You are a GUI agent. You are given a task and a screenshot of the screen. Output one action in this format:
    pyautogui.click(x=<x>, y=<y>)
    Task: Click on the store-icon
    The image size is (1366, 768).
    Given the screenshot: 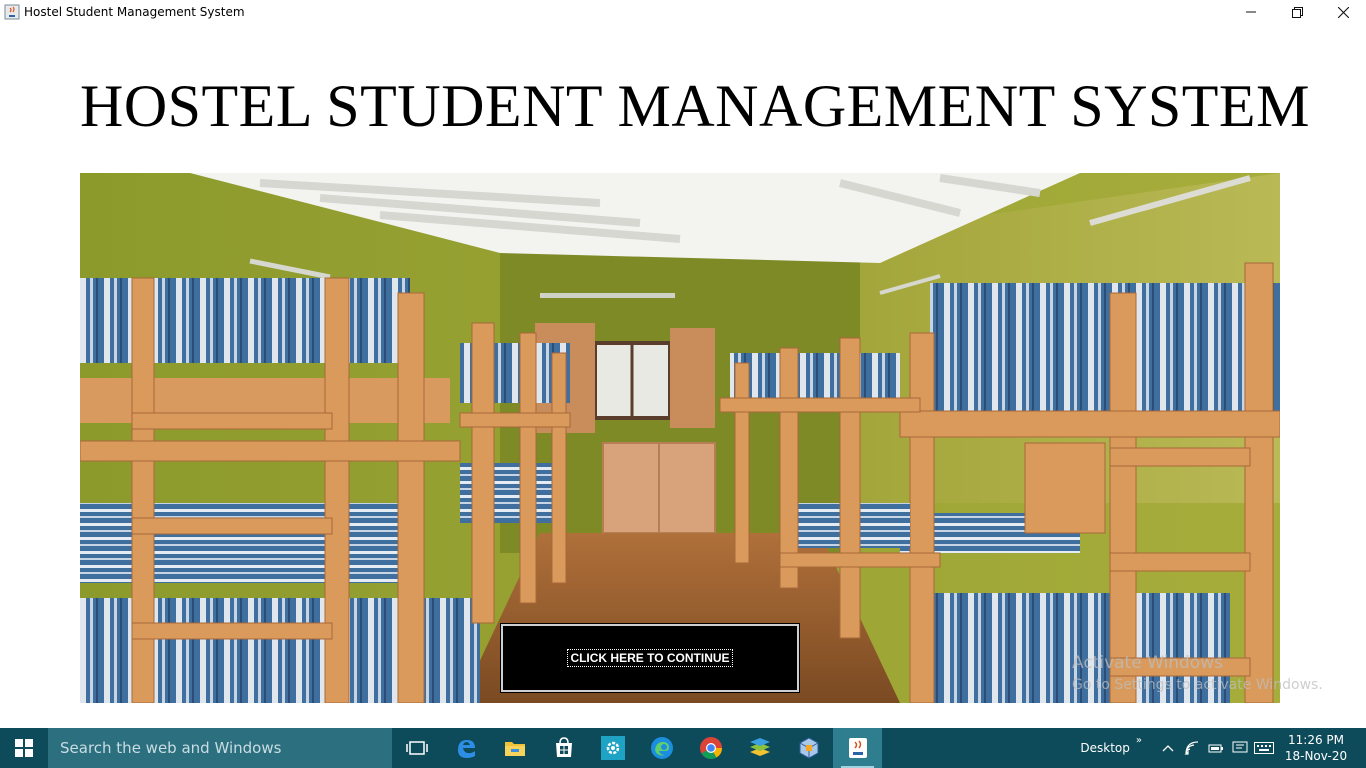 What is the action you would take?
    pyautogui.click(x=563, y=747)
    